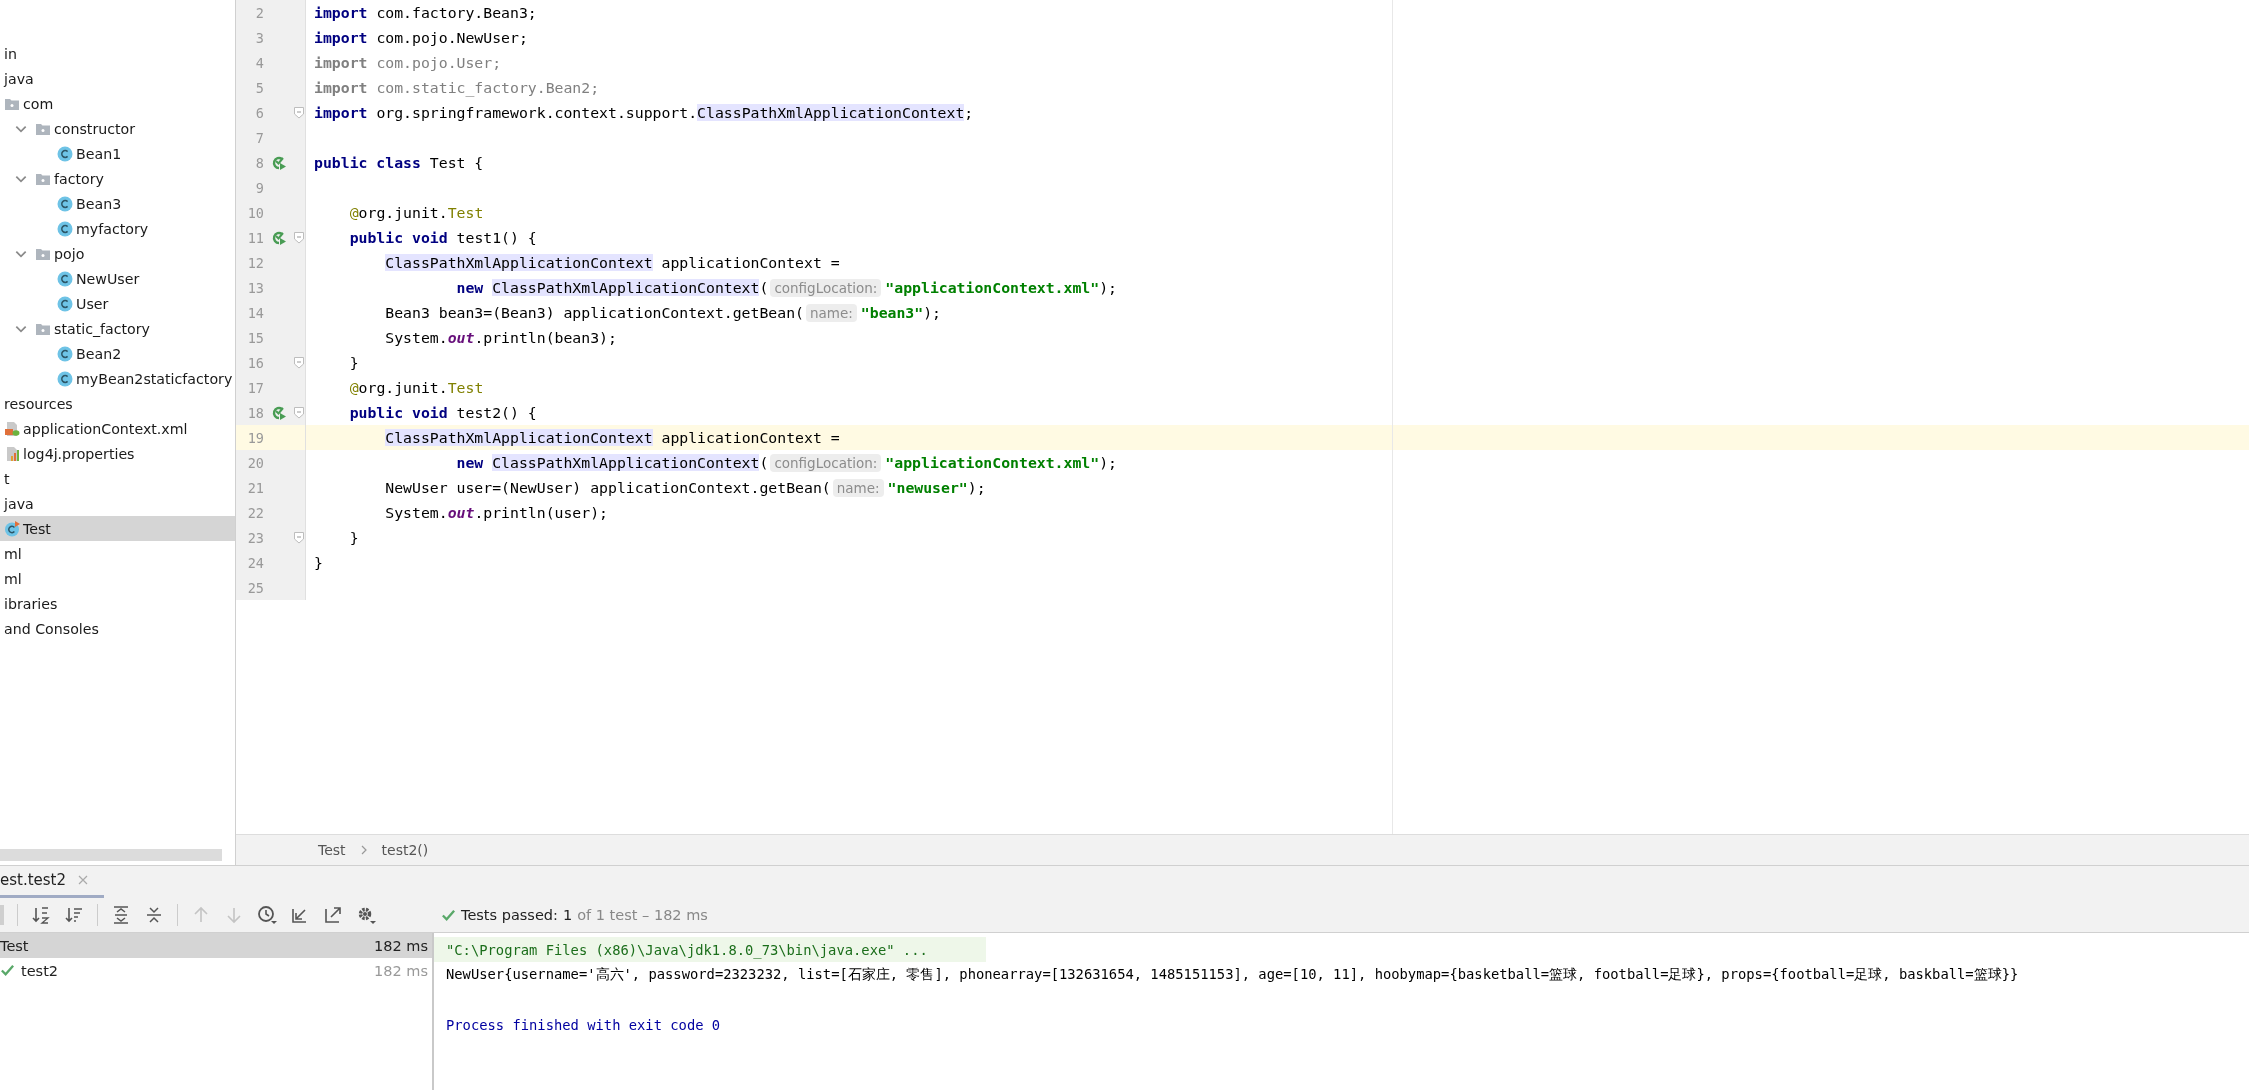  Describe the element at coordinates (259, 137) in the screenshot. I see `line-number: 7` at that location.